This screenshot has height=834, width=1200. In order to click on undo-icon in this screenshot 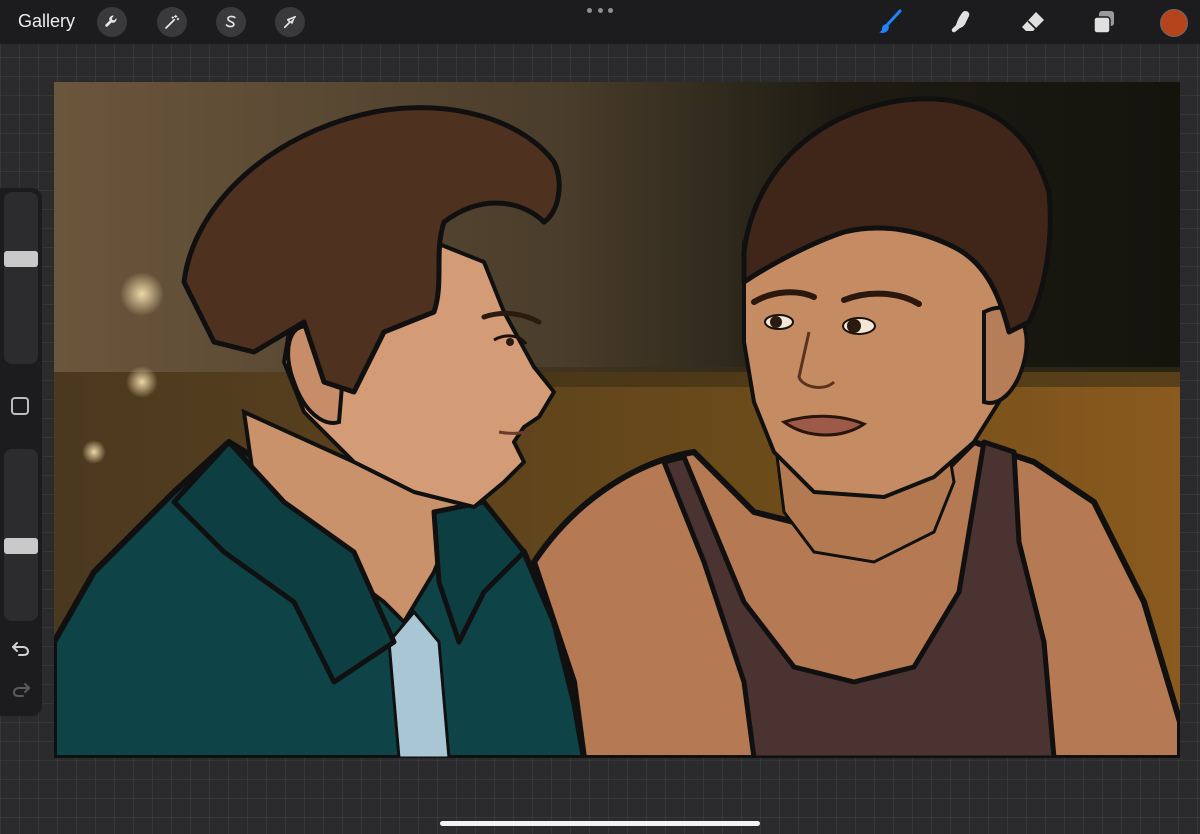, I will do `click(21, 649)`.